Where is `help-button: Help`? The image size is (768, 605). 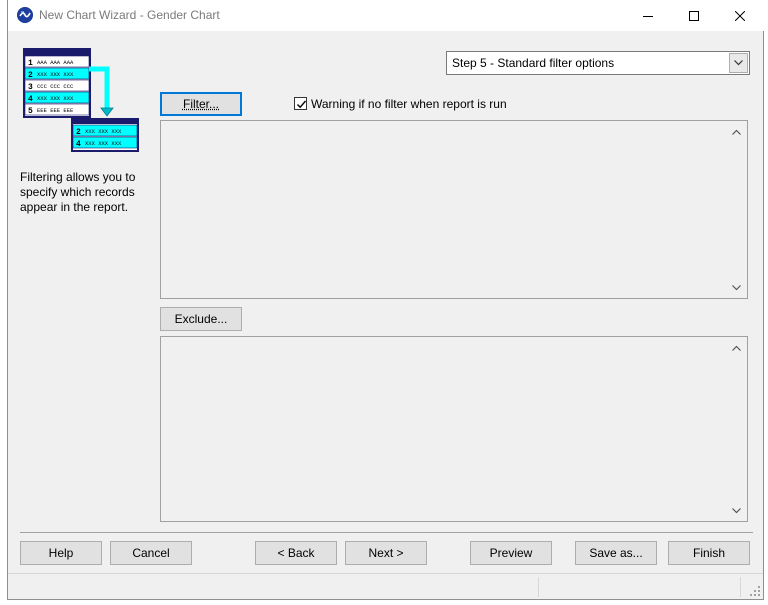 help-button: Help is located at coordinates (61, 553).